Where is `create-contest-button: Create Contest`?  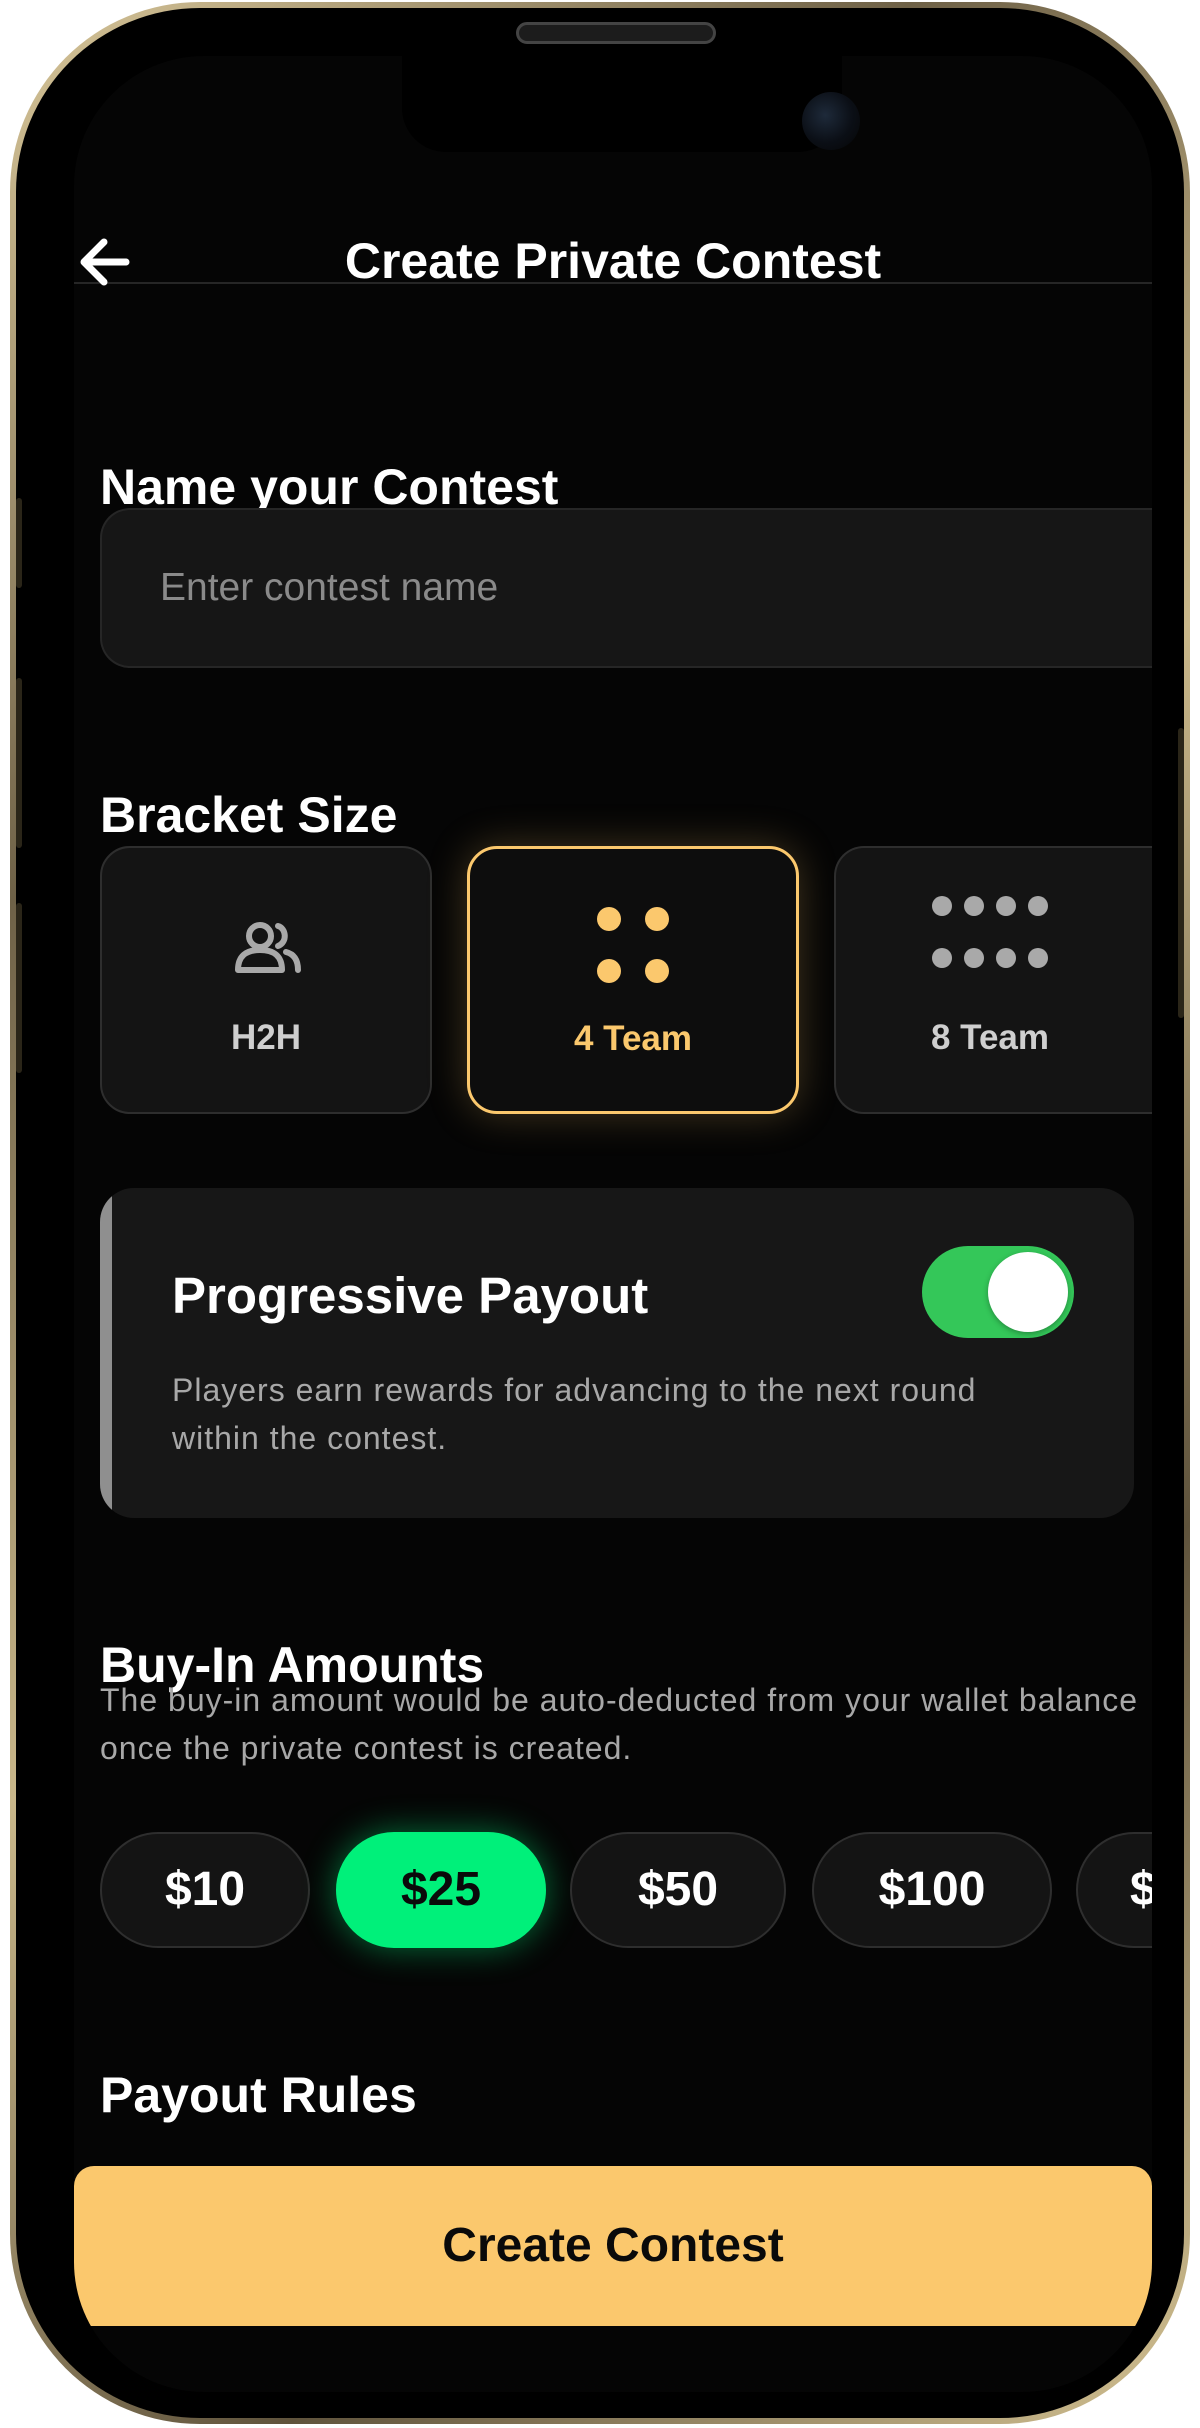
create-contest-button: Create Contest is located at coordinates (613, 2246).